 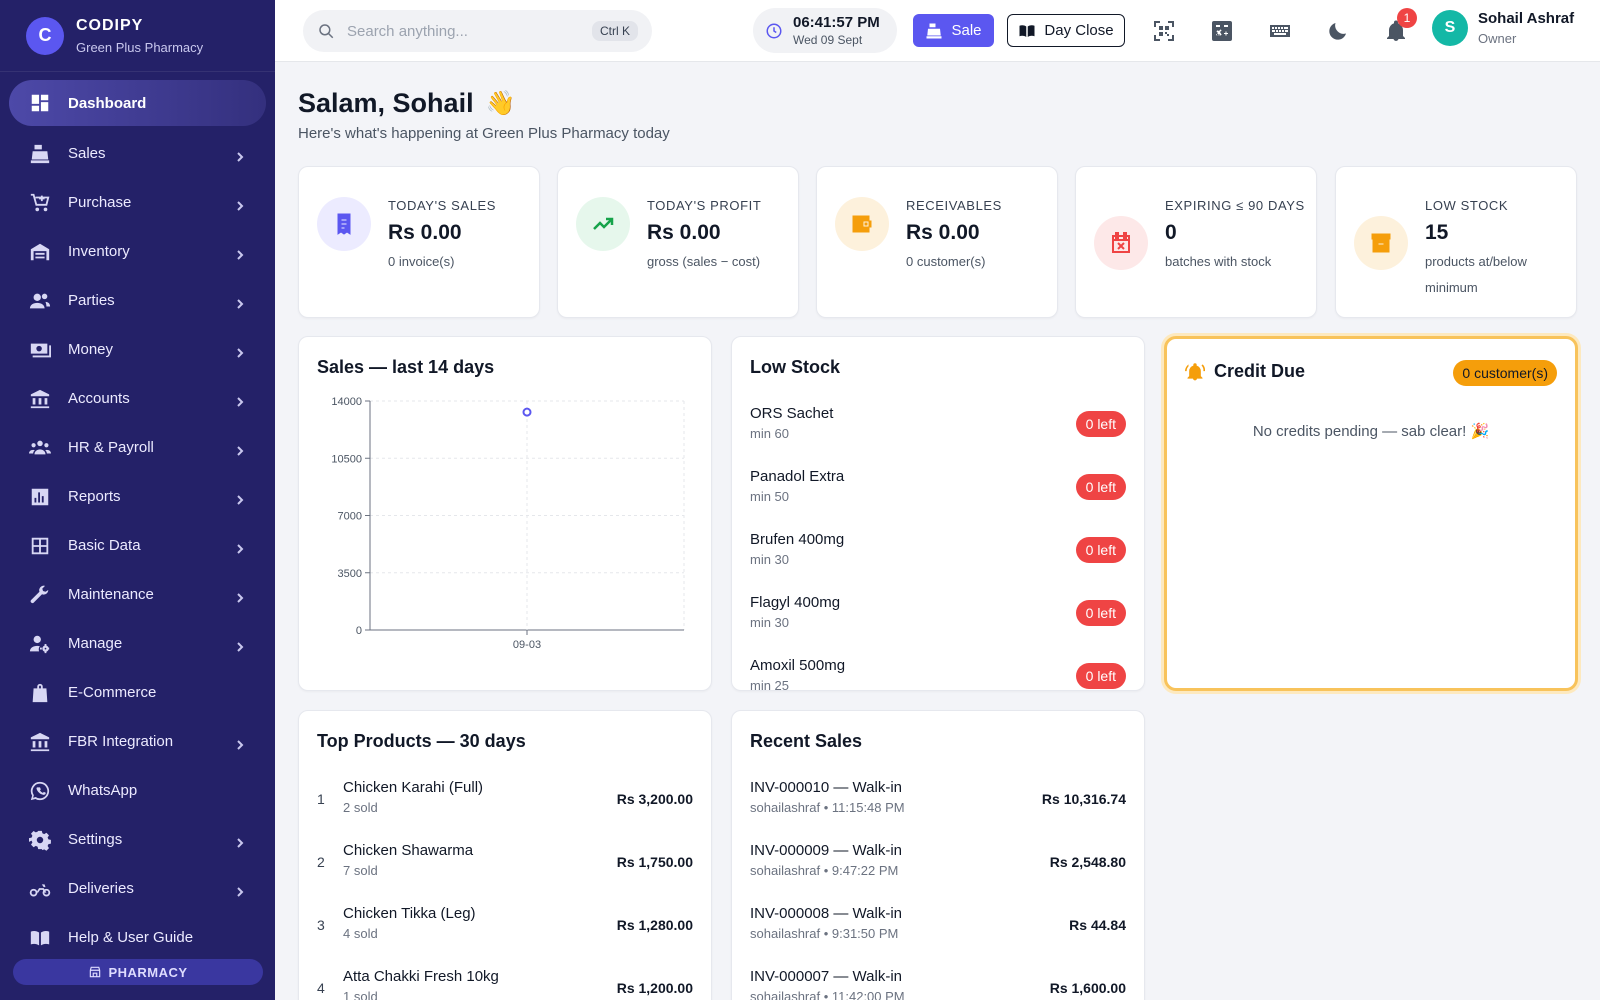 I want to click on product-name: Panadol Extra, so click(x=797, y=476).